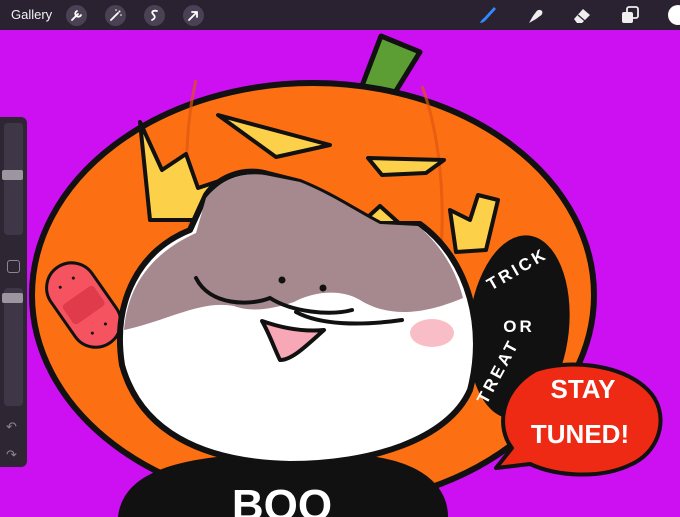  What do you see at coordinates (12, 175) in the screenshot?
I see `brush-size-thumb` at bounding box center [12, 175].